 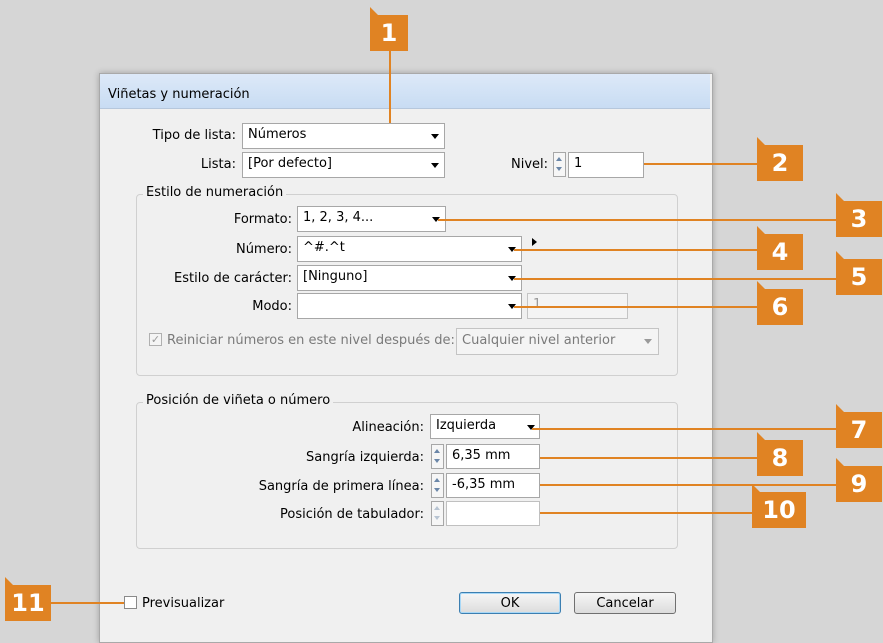 What do you see at coordinates (343, 165) in the screenshot?
I see `list-dropdown: [Por defecto]` at bounding box center [343, 165].